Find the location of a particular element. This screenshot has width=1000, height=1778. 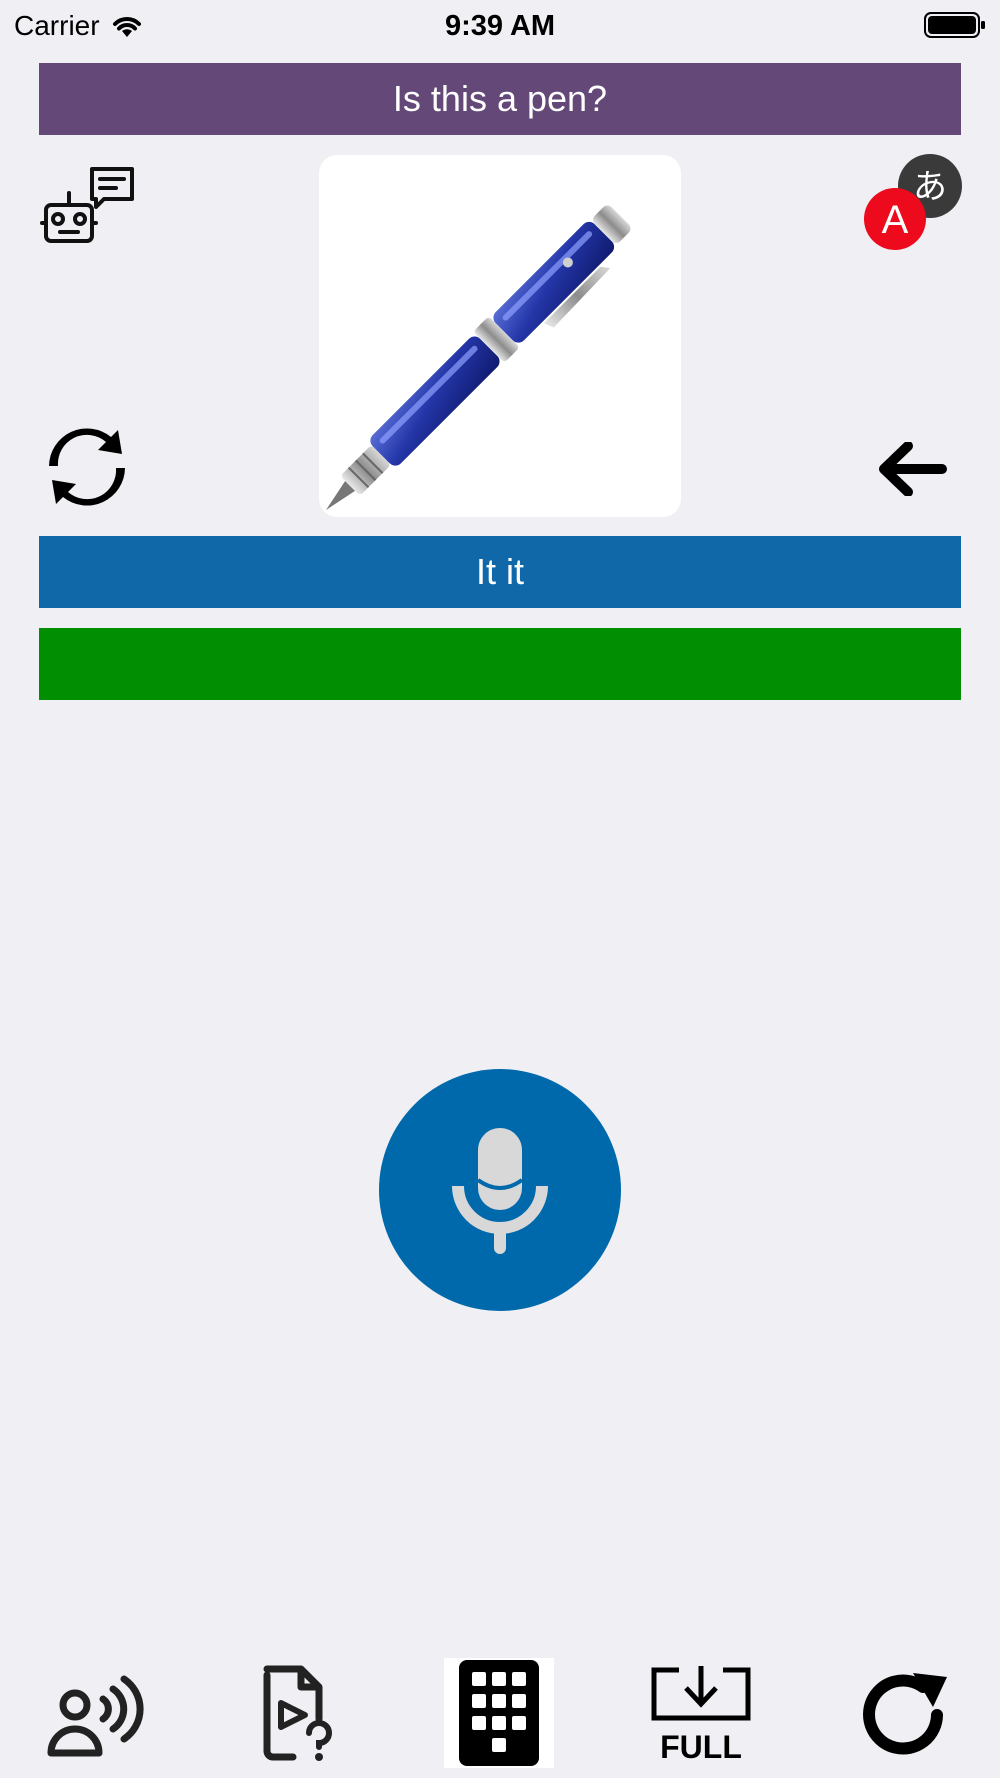

status-bar-left: Carrier is located at coordinates (79, 26).